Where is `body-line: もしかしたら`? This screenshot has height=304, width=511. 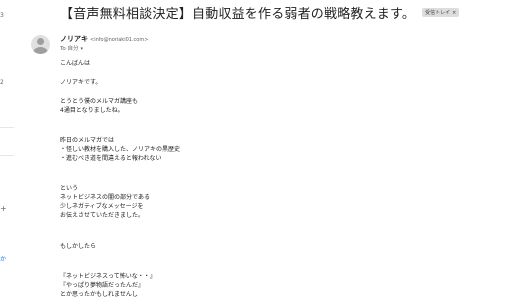
body-line: もしかしたら is located at coordinates (78, 246).